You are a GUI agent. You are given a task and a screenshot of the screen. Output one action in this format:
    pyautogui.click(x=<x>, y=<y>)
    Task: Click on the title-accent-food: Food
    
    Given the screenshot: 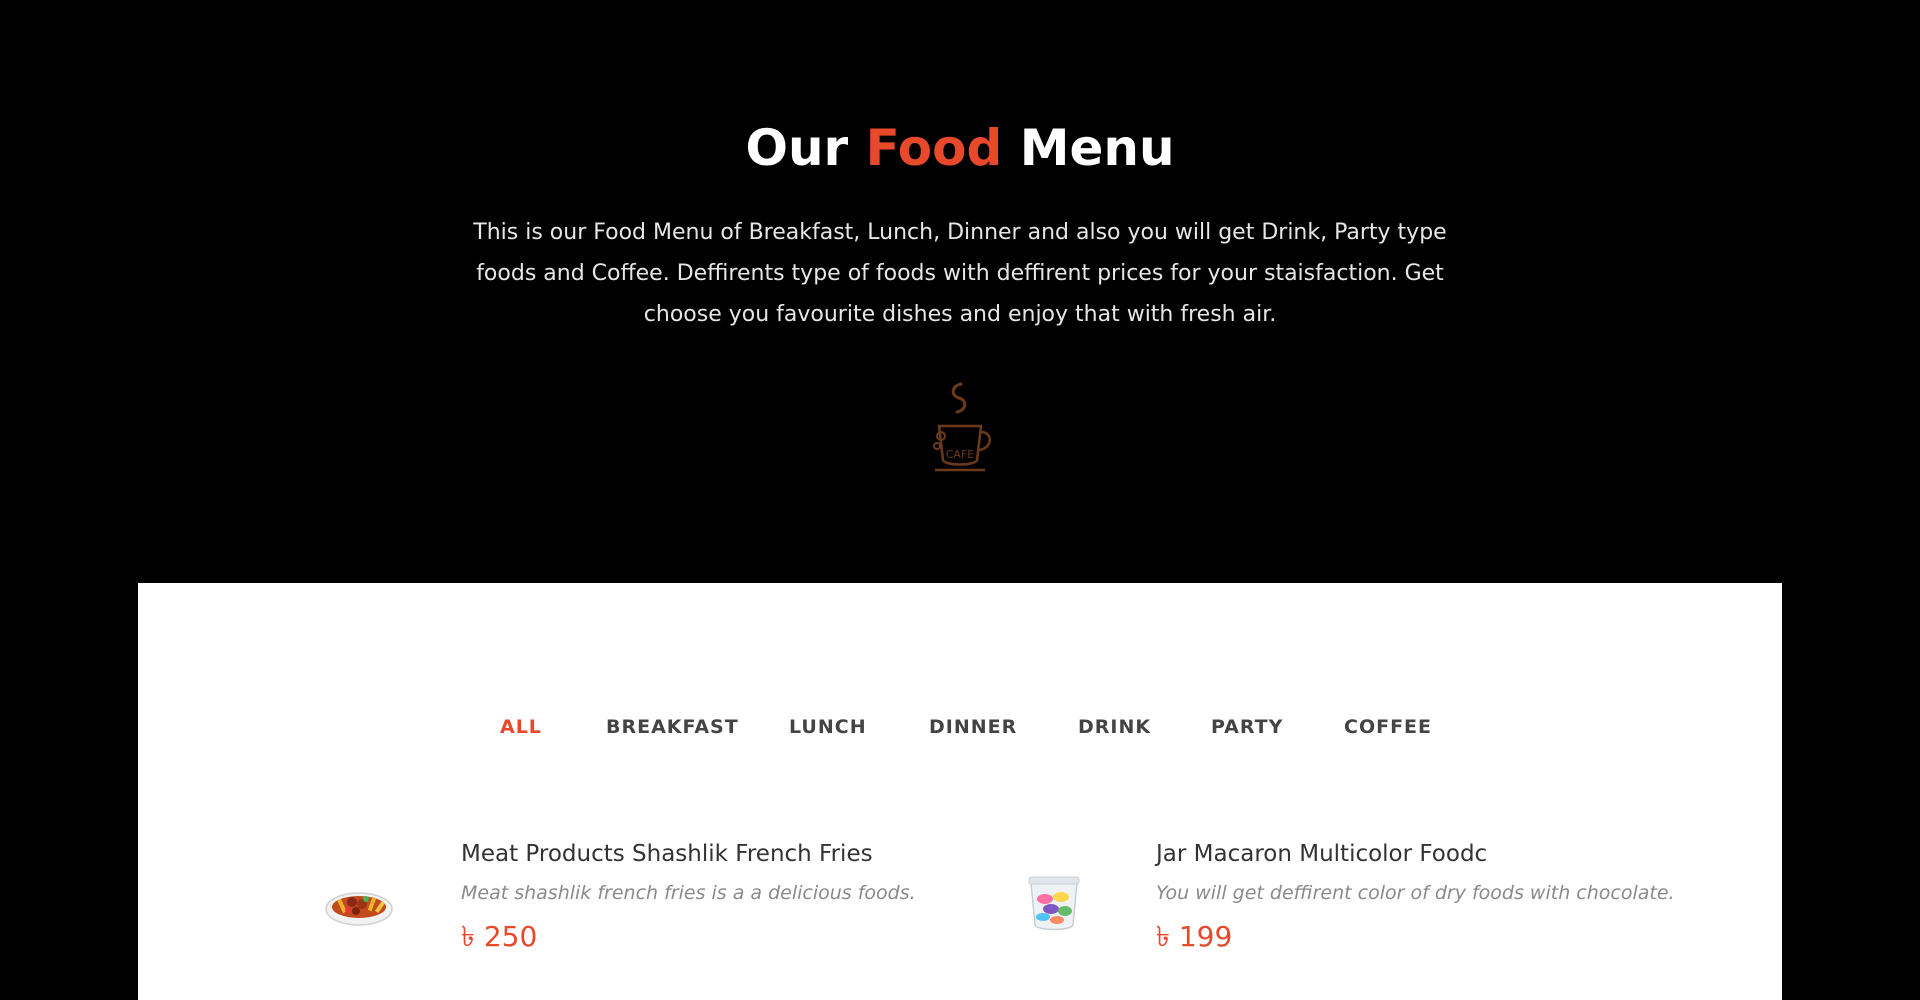 What is the action you would take?
    pyautogui.click(x=934, y=148)
    